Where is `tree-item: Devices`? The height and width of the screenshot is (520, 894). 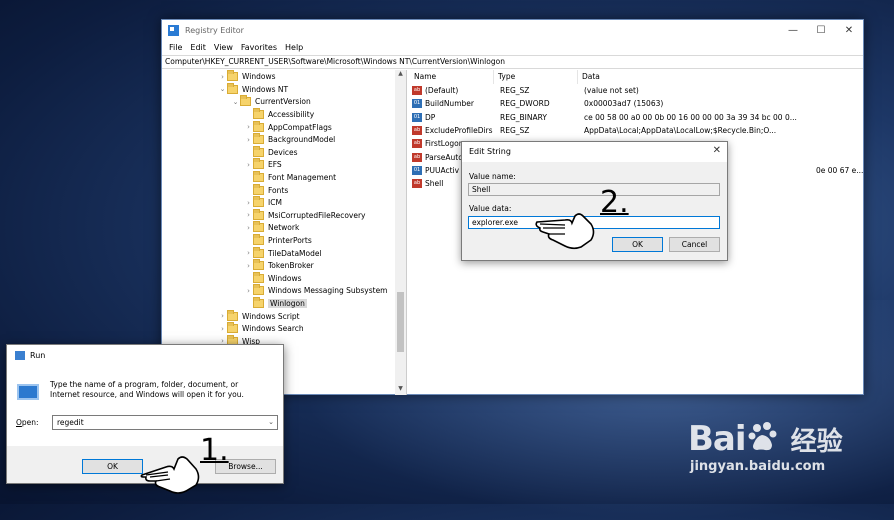
tree-item: Devices is located at coordinates (271, 152).